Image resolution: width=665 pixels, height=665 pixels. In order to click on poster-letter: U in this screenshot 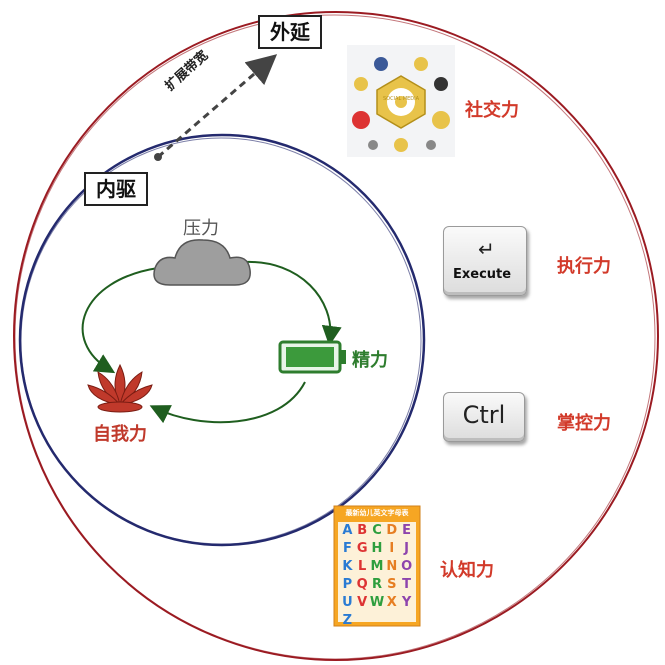, I will do `click(347, 602)`.